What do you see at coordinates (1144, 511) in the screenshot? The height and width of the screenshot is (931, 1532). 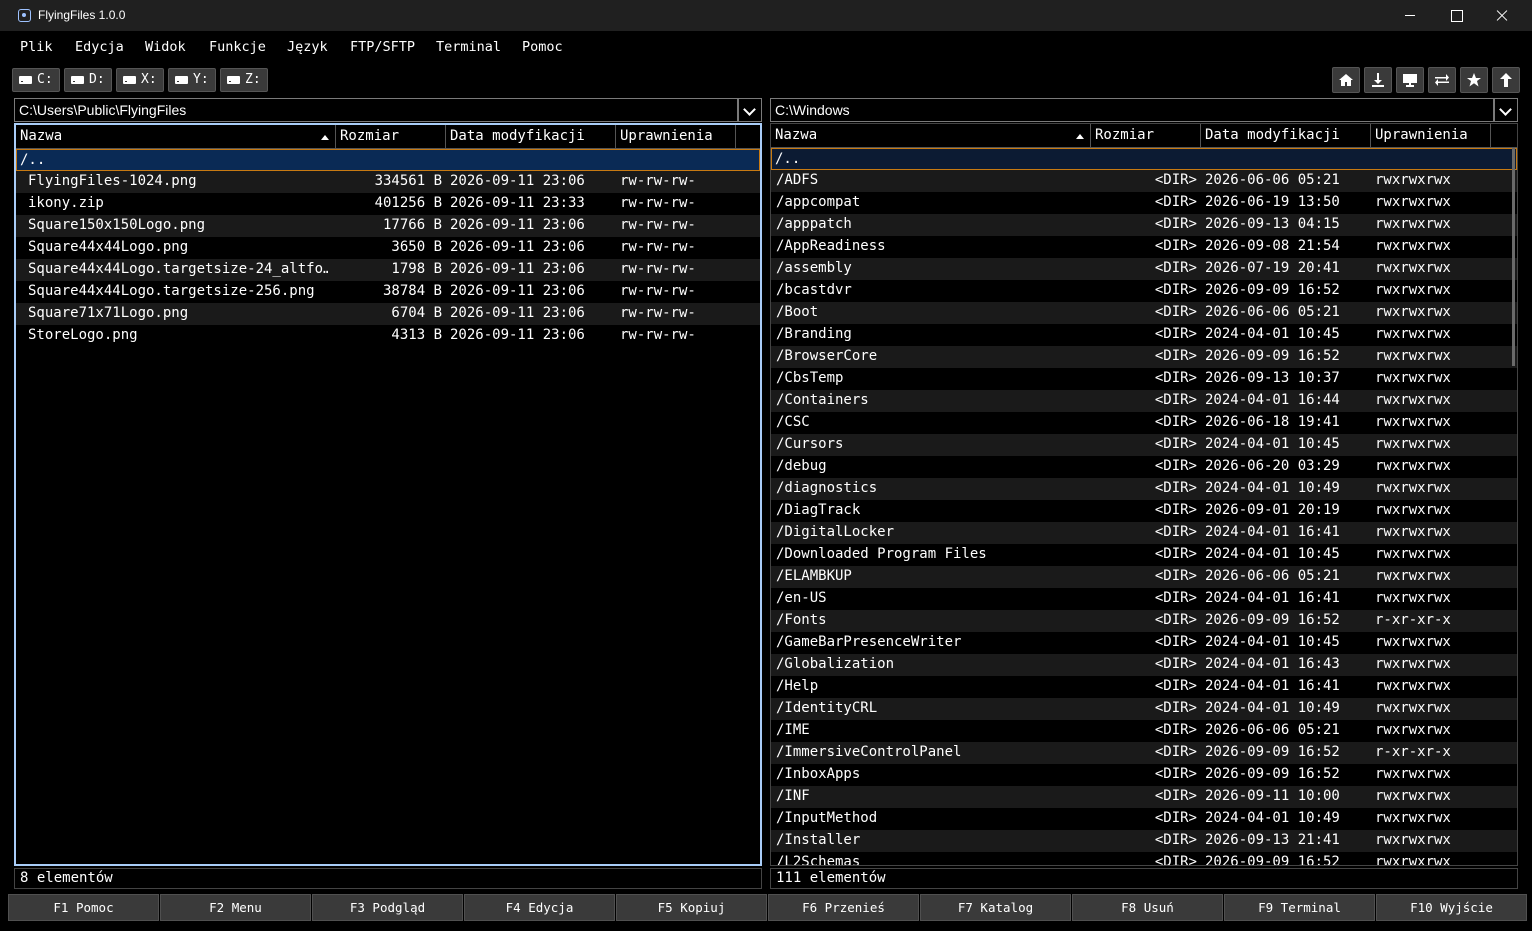 I see `file-row: /DiagTrack <DIR> 2026-09-01 20:19 rwxrwxrwx` at bounding box center [1144, 511].